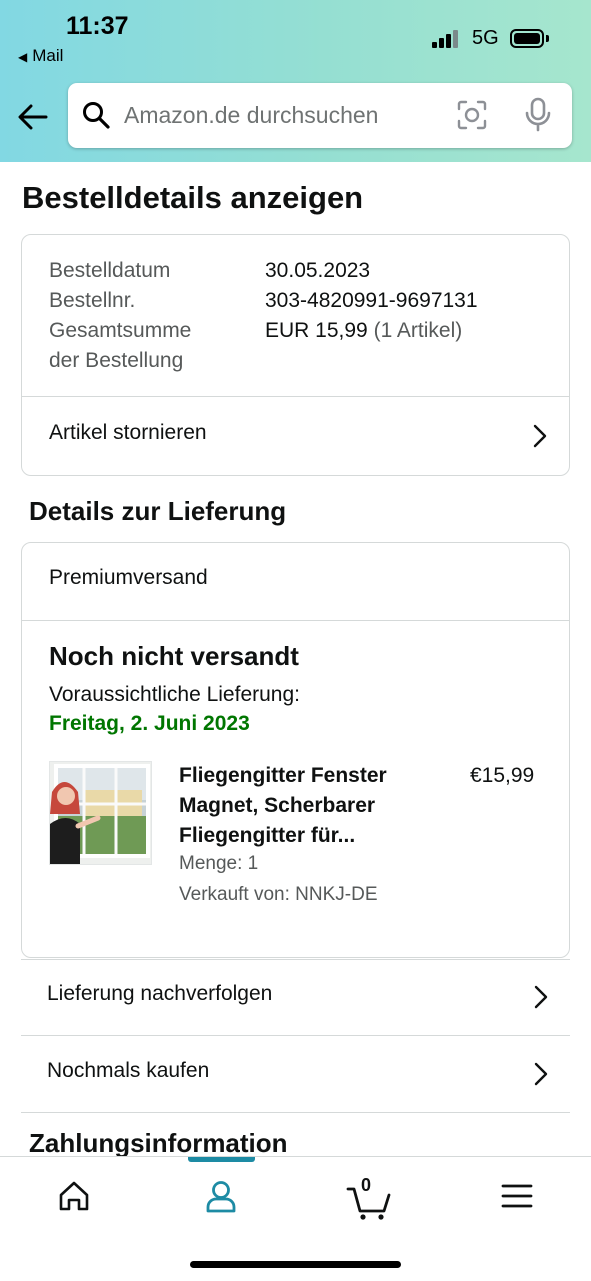 This screenshot has height=1281, width=591. Describe the element at coordinates (316, 330) in the screenshot. I see `order-total-amount: EUR 15,99` at that location.